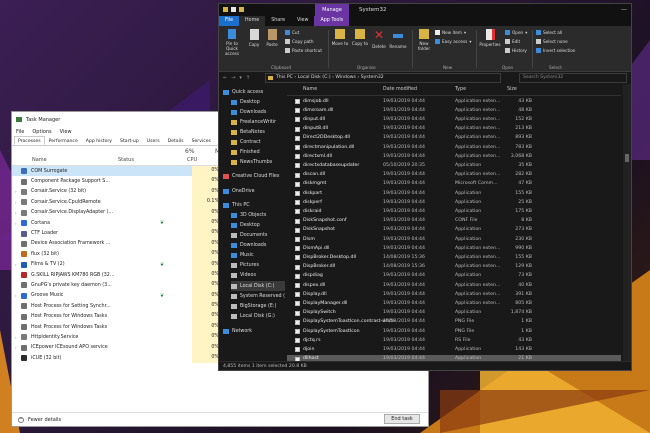 This screenshot has height=433, width=650. What do you see at coordinates (302, 21) in the screenshot?
I see `ribbon-tab-view: View` at bounding box center [302, 21].